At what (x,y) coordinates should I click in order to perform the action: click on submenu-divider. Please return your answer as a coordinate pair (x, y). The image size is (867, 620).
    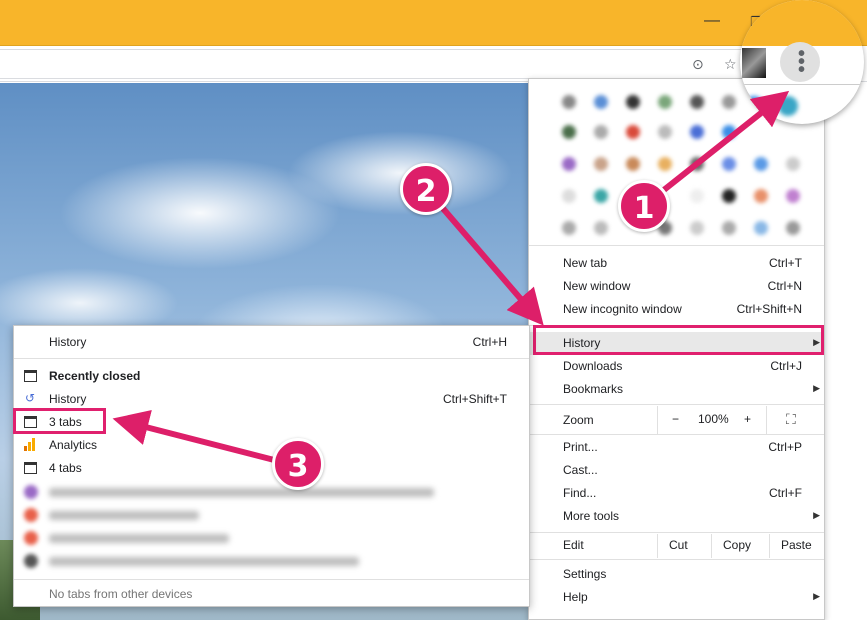
    Looking at the image, I should click on (271, 579).